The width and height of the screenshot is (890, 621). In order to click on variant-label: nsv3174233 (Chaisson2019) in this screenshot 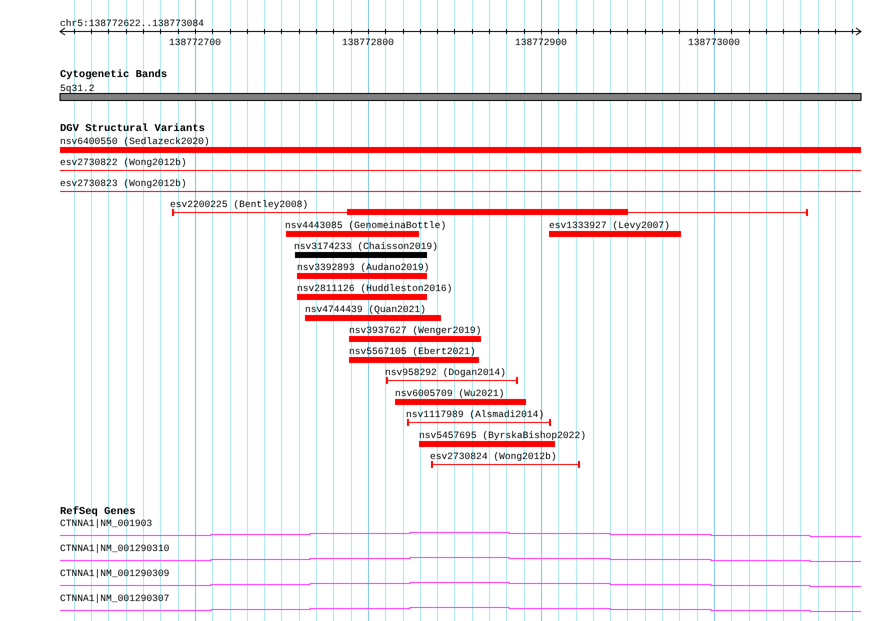, I will do `click(366, 246)`.